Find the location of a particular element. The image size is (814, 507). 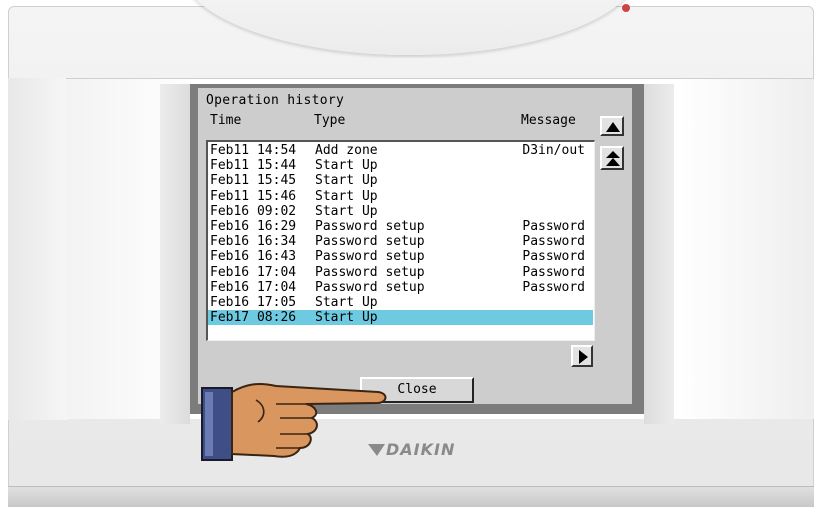

list-item: Feb16 17:05 Start Up is located at coordinates (400, 302).